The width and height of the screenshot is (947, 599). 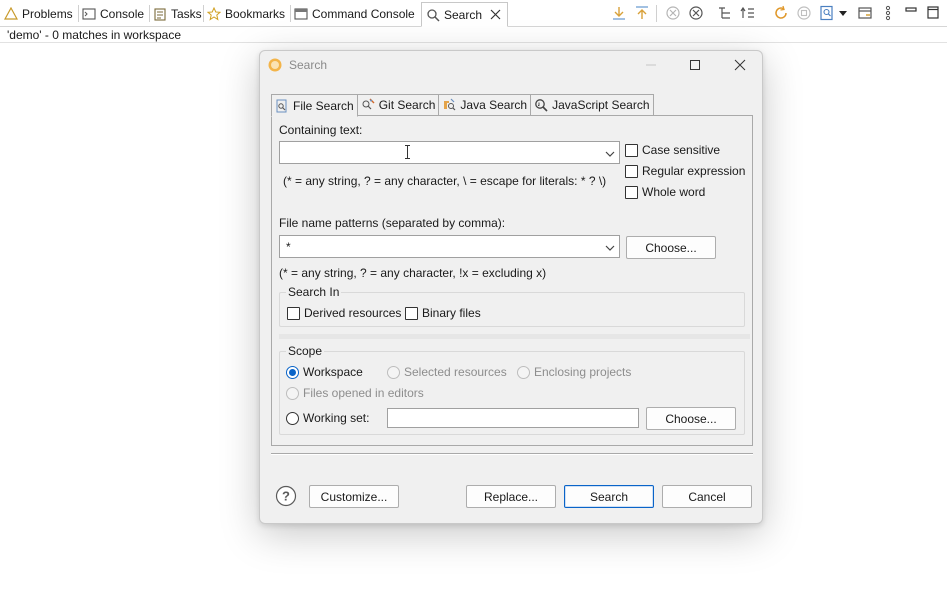 I want to click on scope-title: Scope, so click(x=305, y=351).